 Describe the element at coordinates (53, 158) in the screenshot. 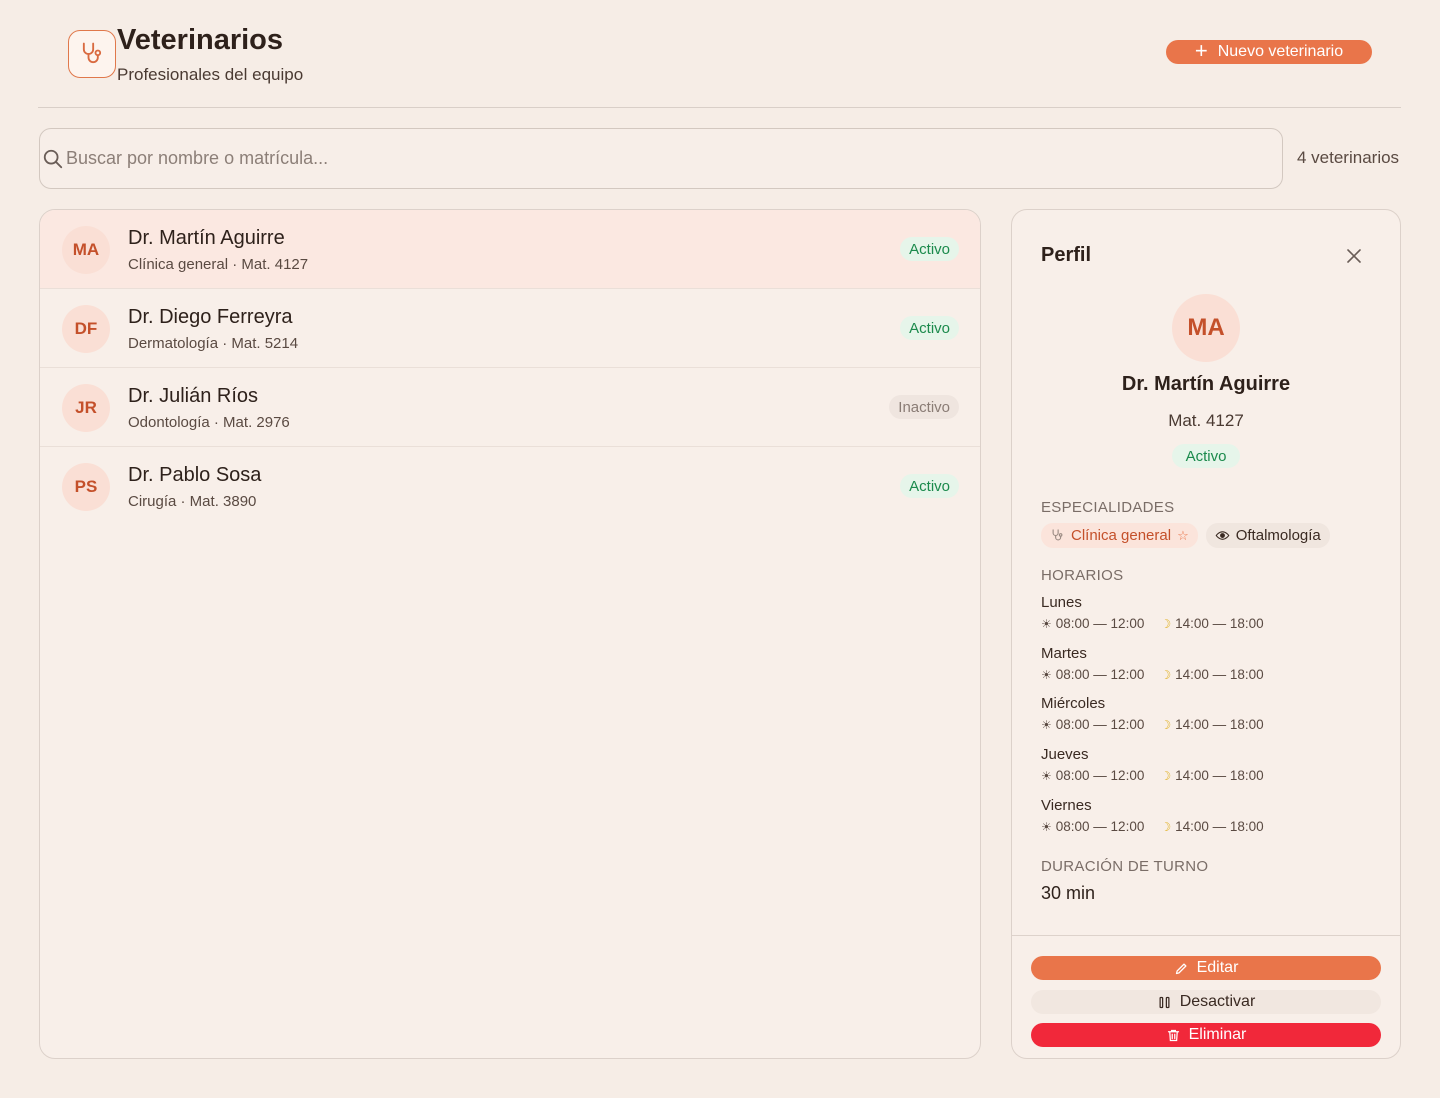

I see `search-icon` at that location.